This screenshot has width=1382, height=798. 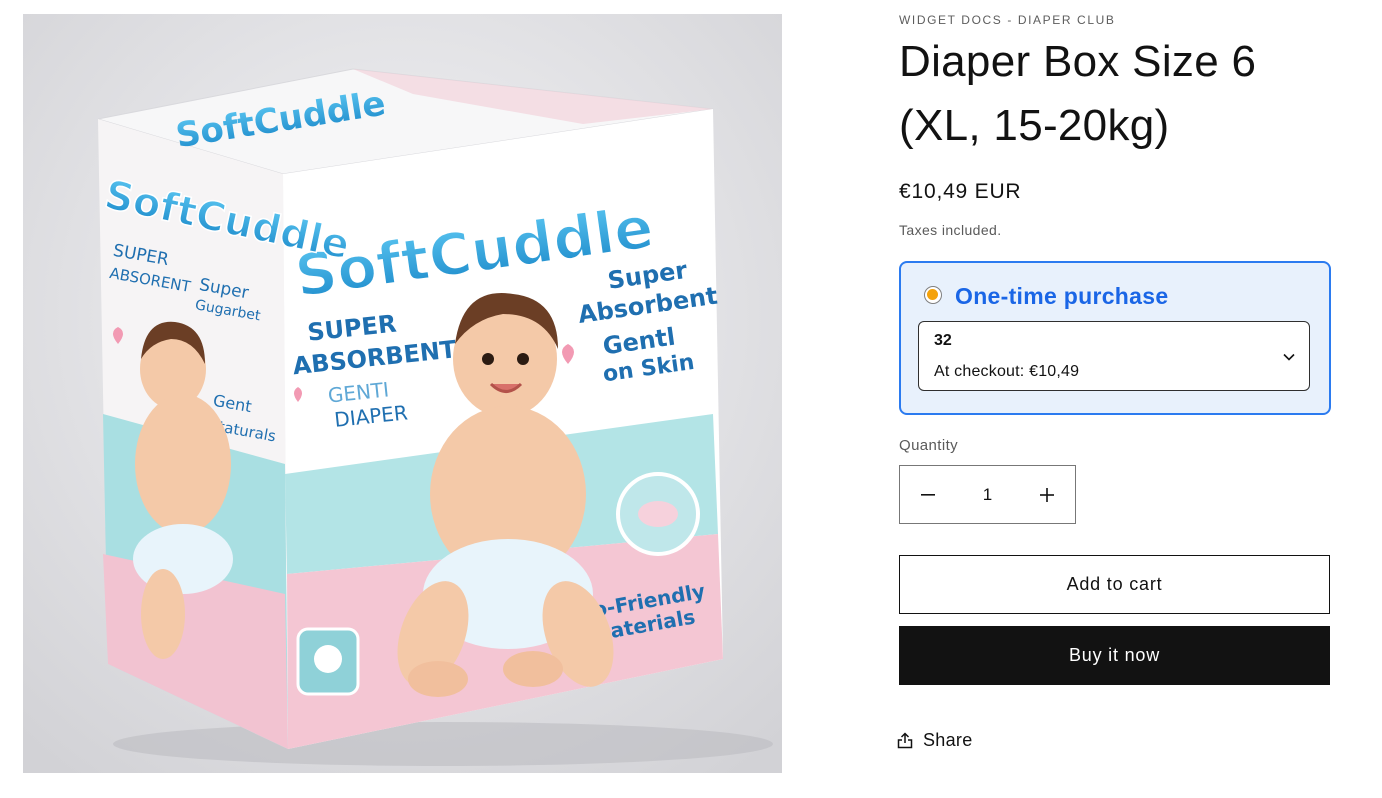 What do you see at coordinates (1007, 371) in the screenshot?
I see `checkout-price-line: At checkout: €10,49` at bounding box center [1007, 371].